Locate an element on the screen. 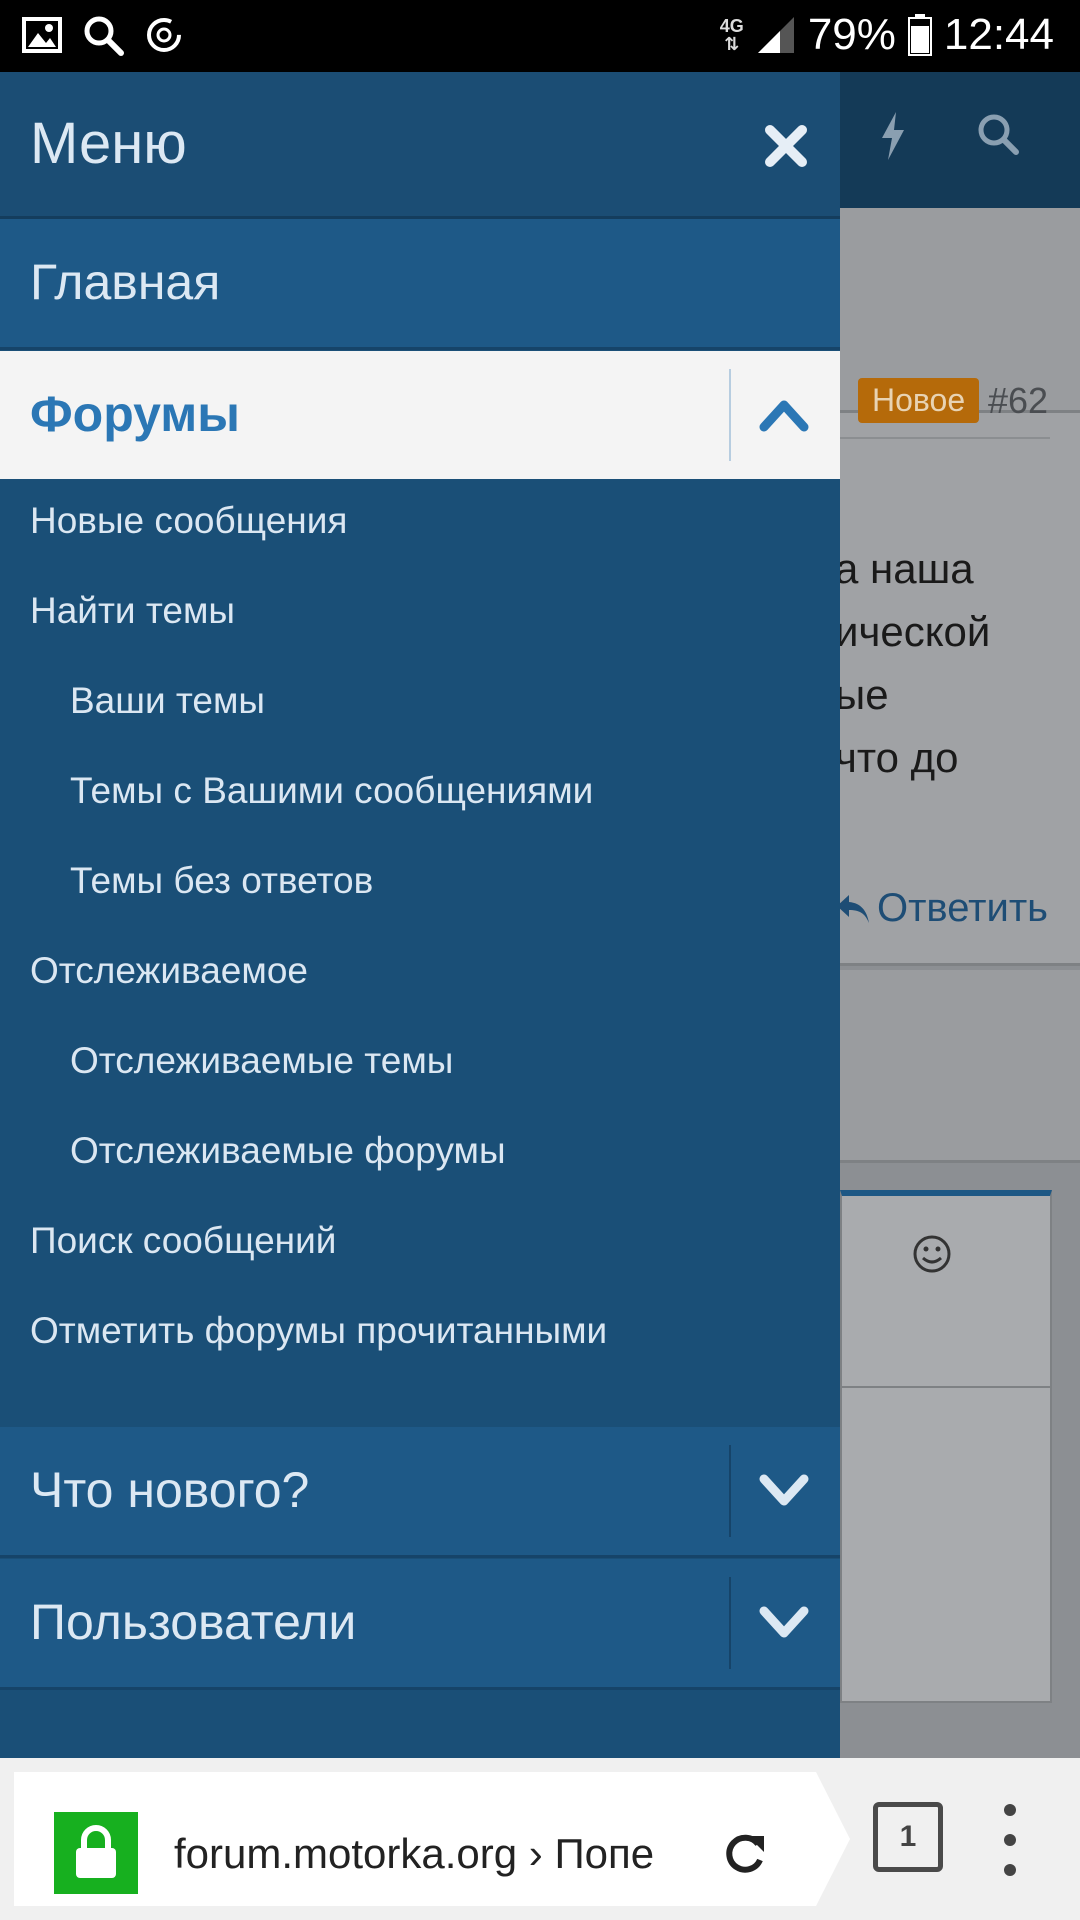 This screenshot has width=1080, height=1920. address-bar: forum.motorka.org › Попе is located at coordinates (410, 1839).